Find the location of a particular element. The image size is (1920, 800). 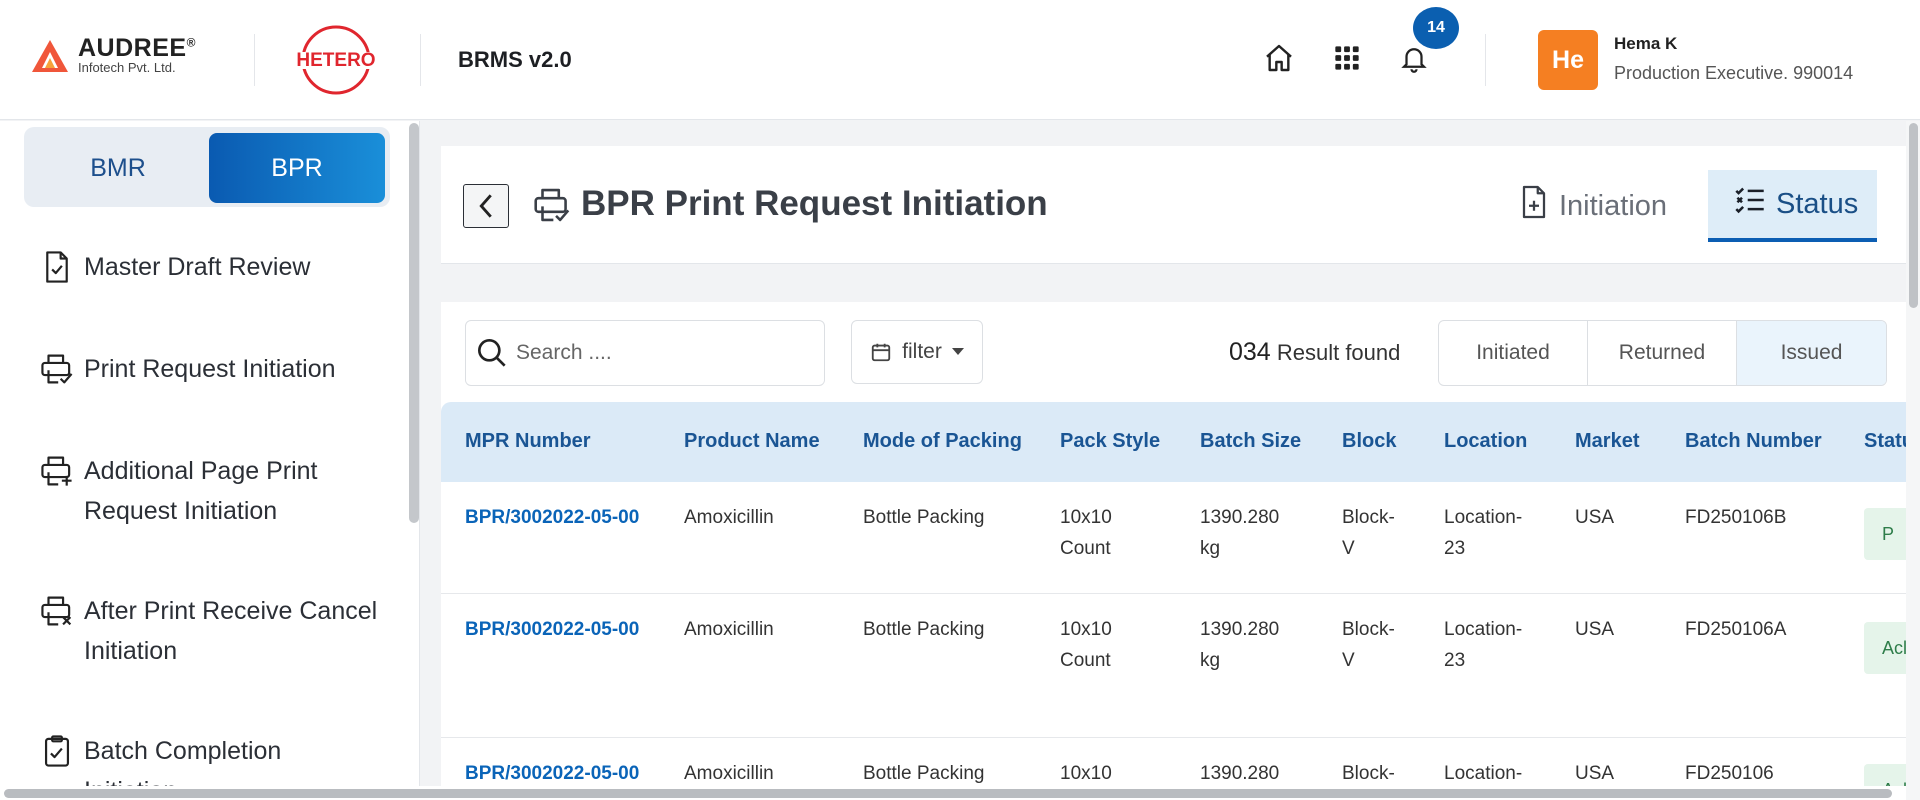

search-input is located at coordinates (656, 353).